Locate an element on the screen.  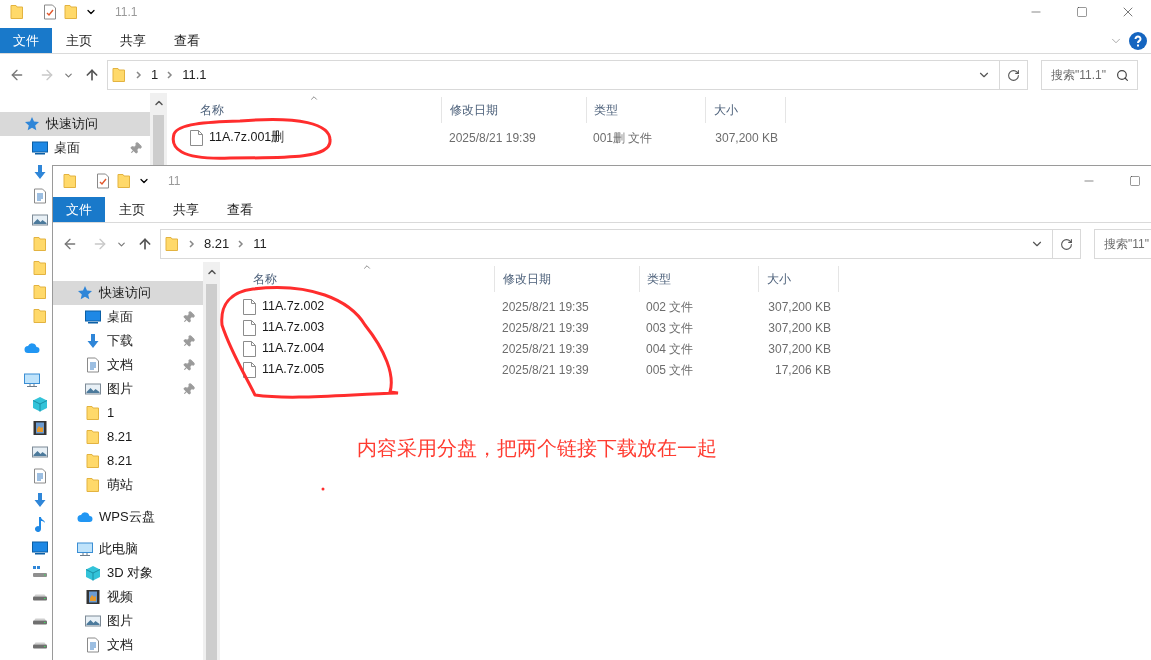
file-row: 11A.7z.003 2025/8/21 19:39 003 文件 307,200 KB is located at coordinates (687, 327).